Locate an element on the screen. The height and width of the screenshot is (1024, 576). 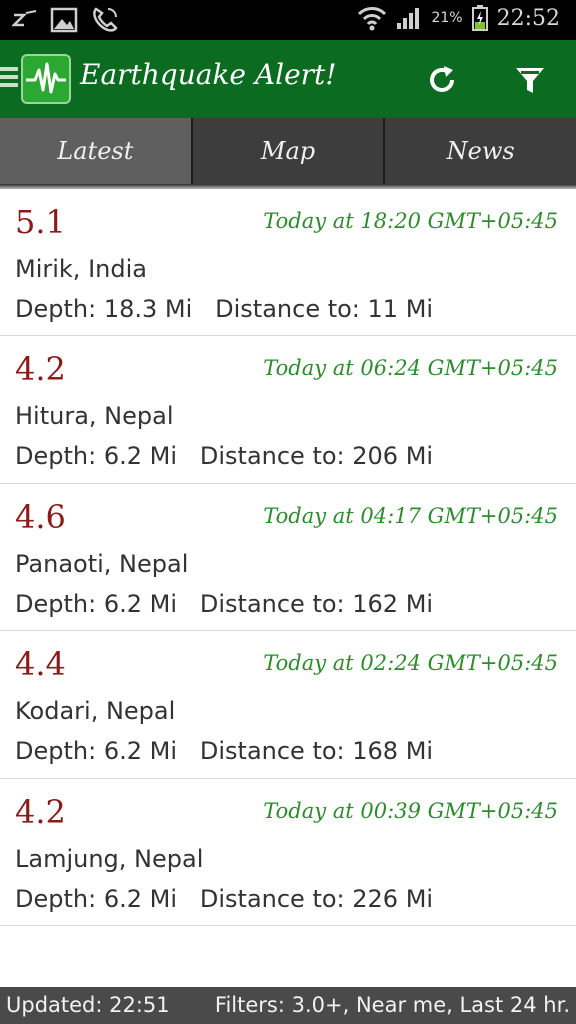
event-time: Today at 18:20 GMT+05:45 is located at coordinates (410, 221).